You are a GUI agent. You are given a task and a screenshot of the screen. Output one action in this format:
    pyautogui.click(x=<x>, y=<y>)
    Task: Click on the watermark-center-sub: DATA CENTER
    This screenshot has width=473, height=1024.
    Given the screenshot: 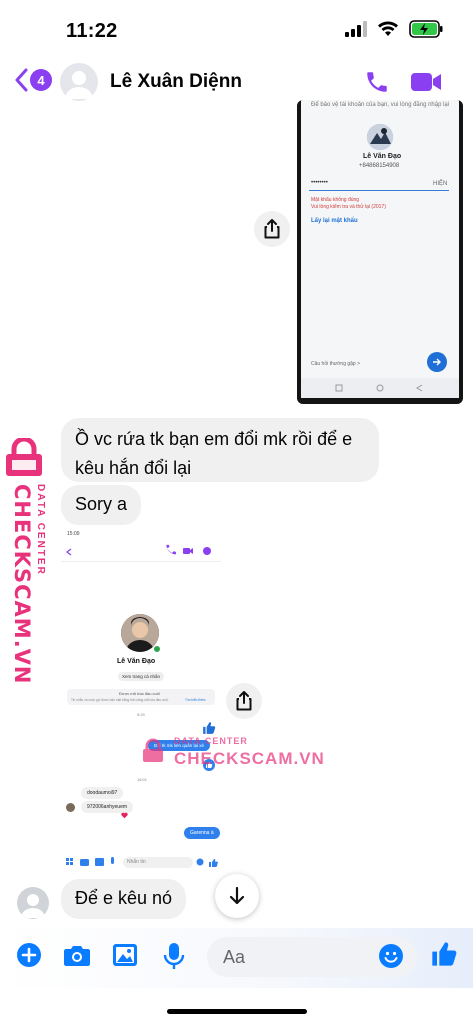 What is the action you would take?
    pyautogui.click(x=211, y=741)
    